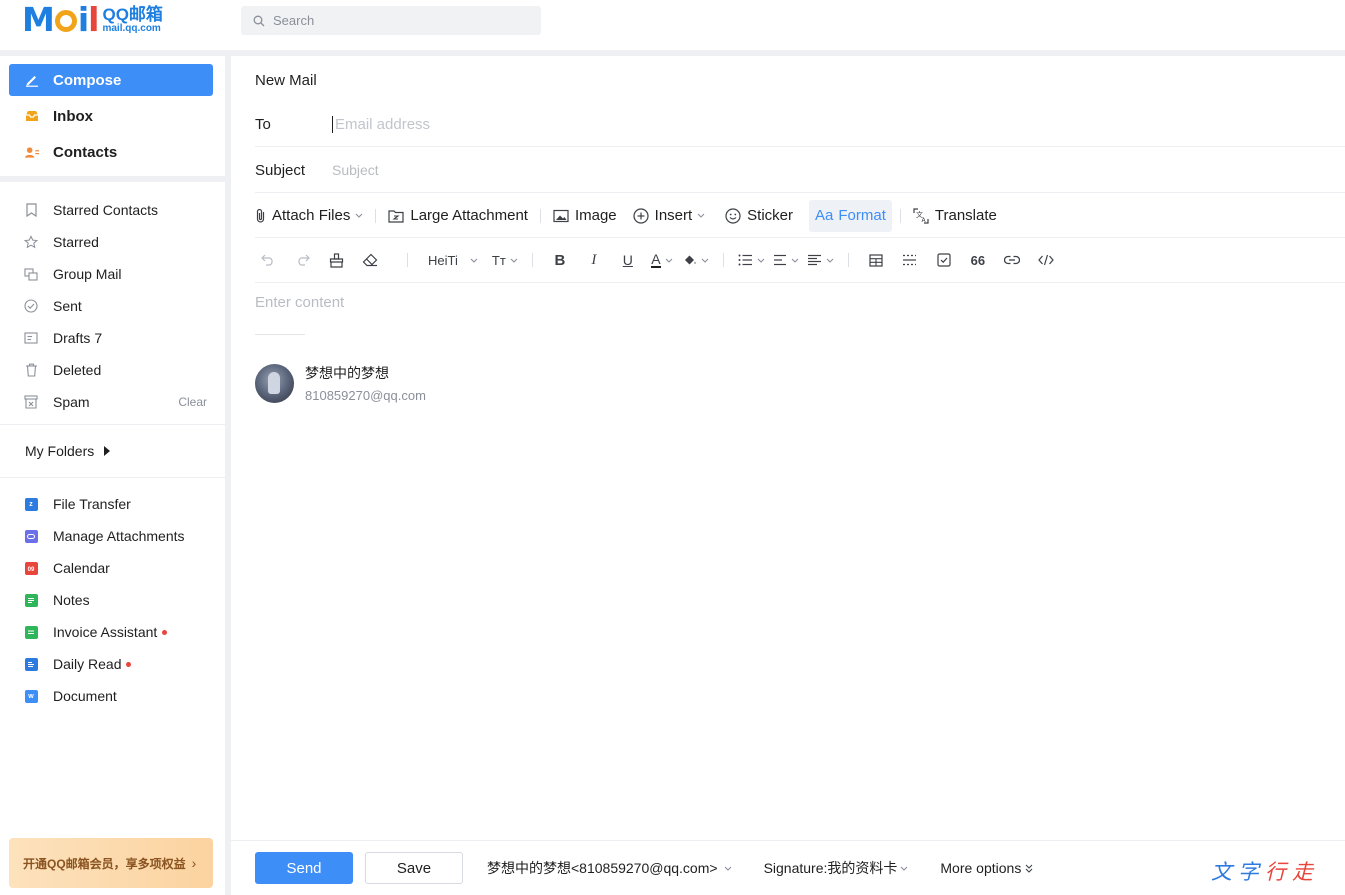 Image resolution: width=1345 pixels, height=895 pixels. What do you see at coordinates (31, 696) in the screenshot?
I see `document-icon: w` at bounding box center [31, 696].